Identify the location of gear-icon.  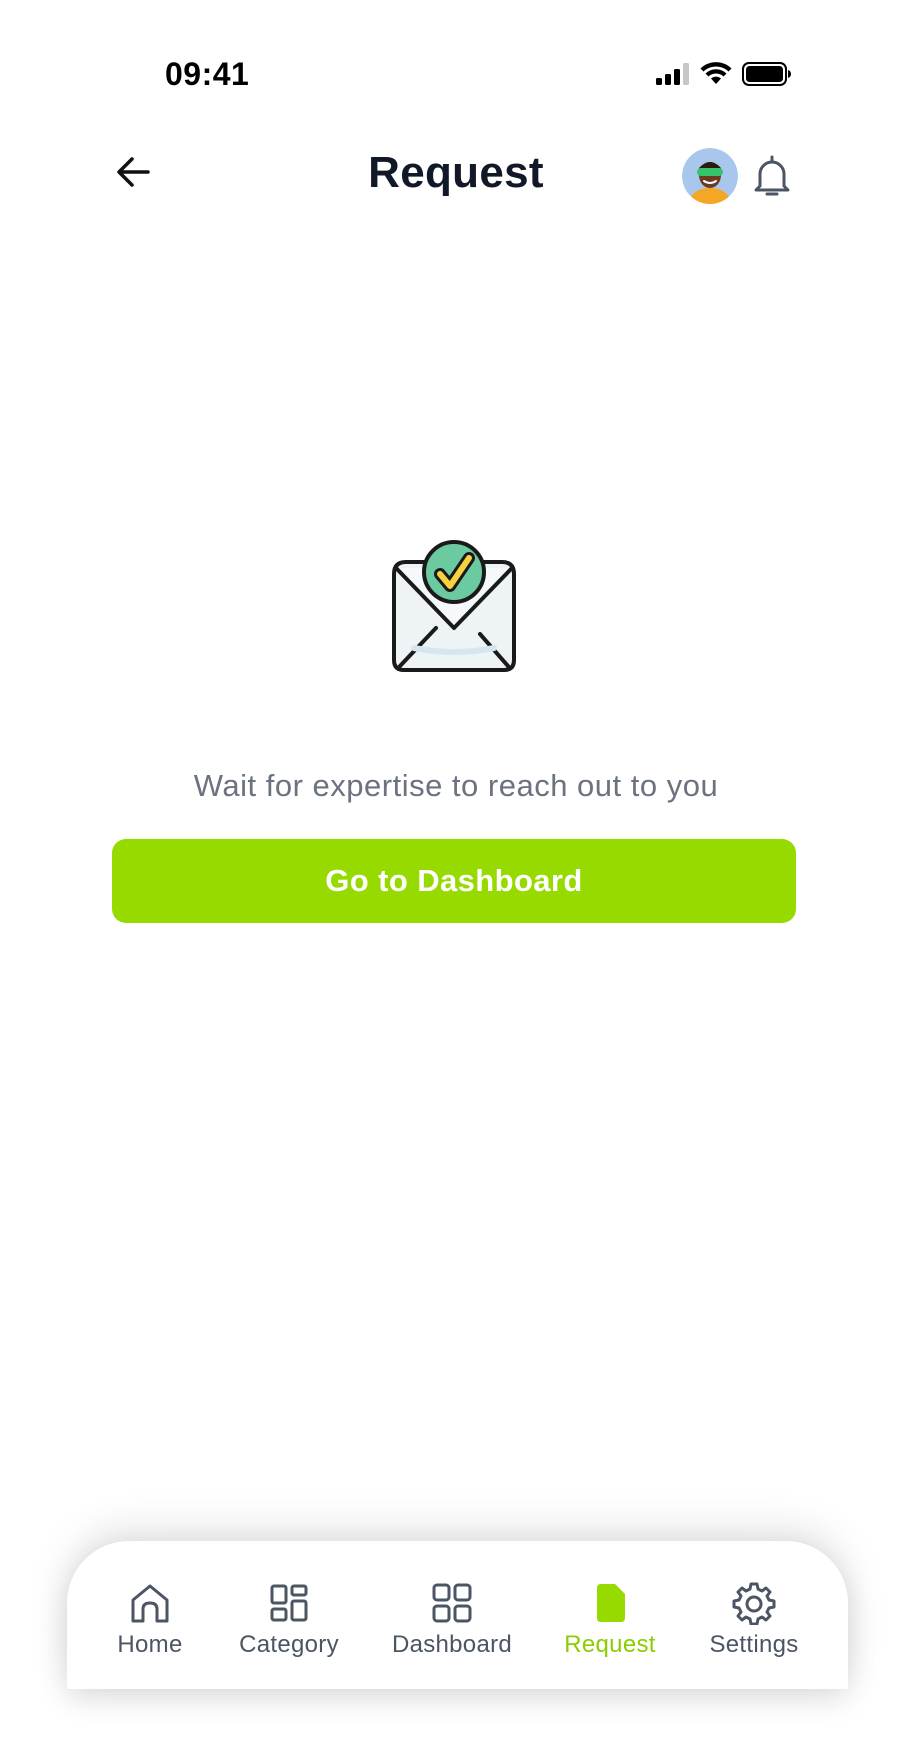
(754, 1603).